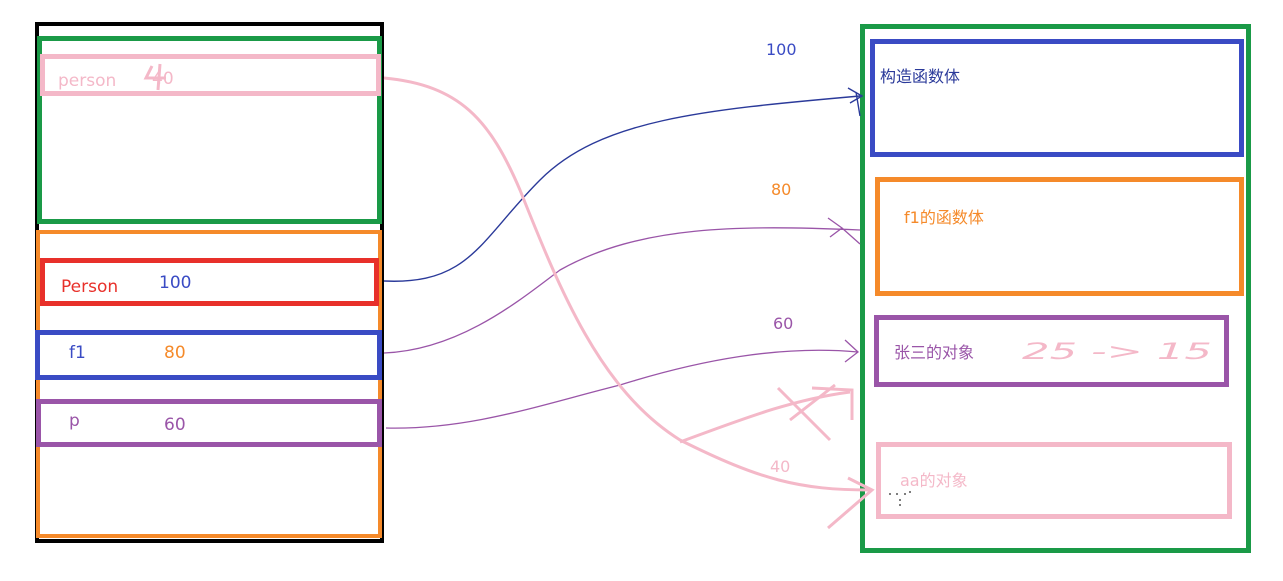 This screenshot has height=581, width=1283. What do you see at coordinates (944, 217) in the screenshot?
I see `heap-f1-label: f1的函数体` at bounding box center [944, 217].